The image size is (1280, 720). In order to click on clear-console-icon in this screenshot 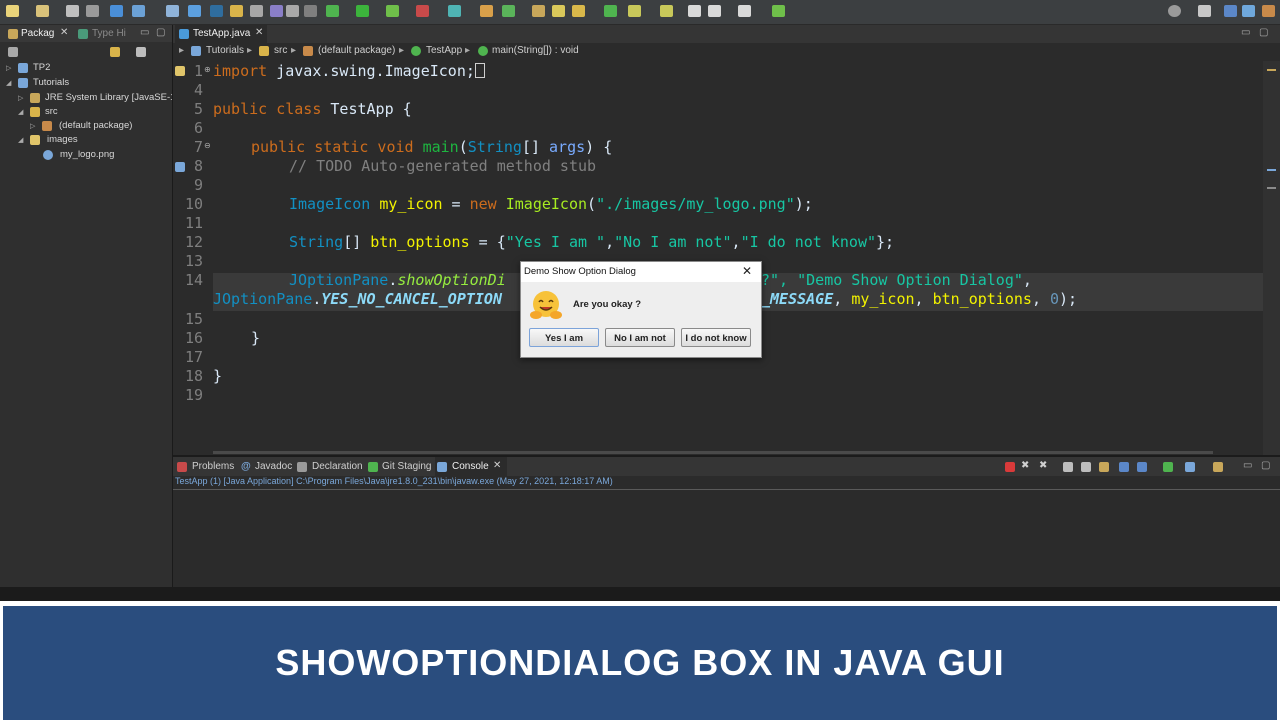, I will do `click(1068, 467)`.